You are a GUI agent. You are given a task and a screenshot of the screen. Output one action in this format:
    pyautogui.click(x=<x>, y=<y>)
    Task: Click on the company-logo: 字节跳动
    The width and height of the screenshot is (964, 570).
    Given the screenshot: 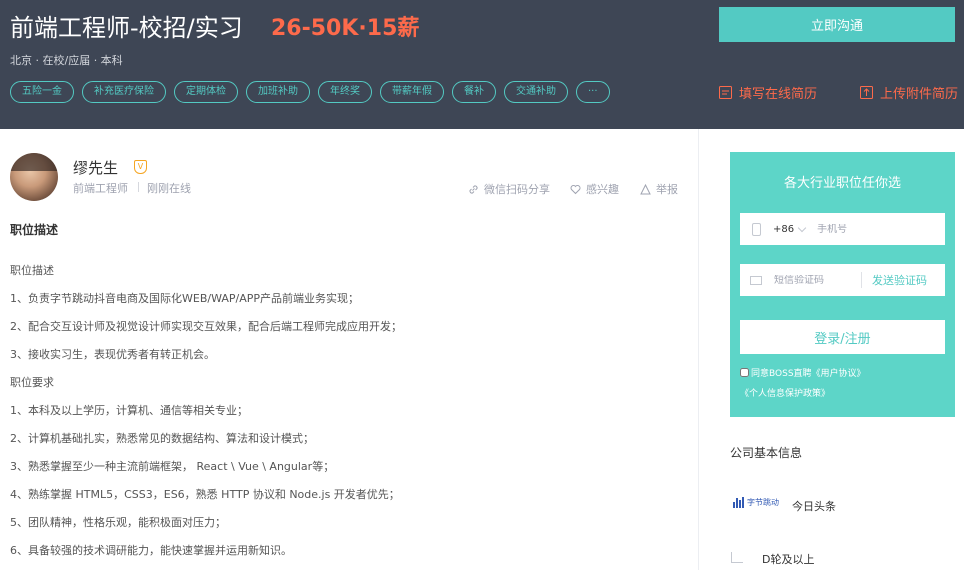 What is the action you would take?
    pyautogui.click(x=756, y=502)
    